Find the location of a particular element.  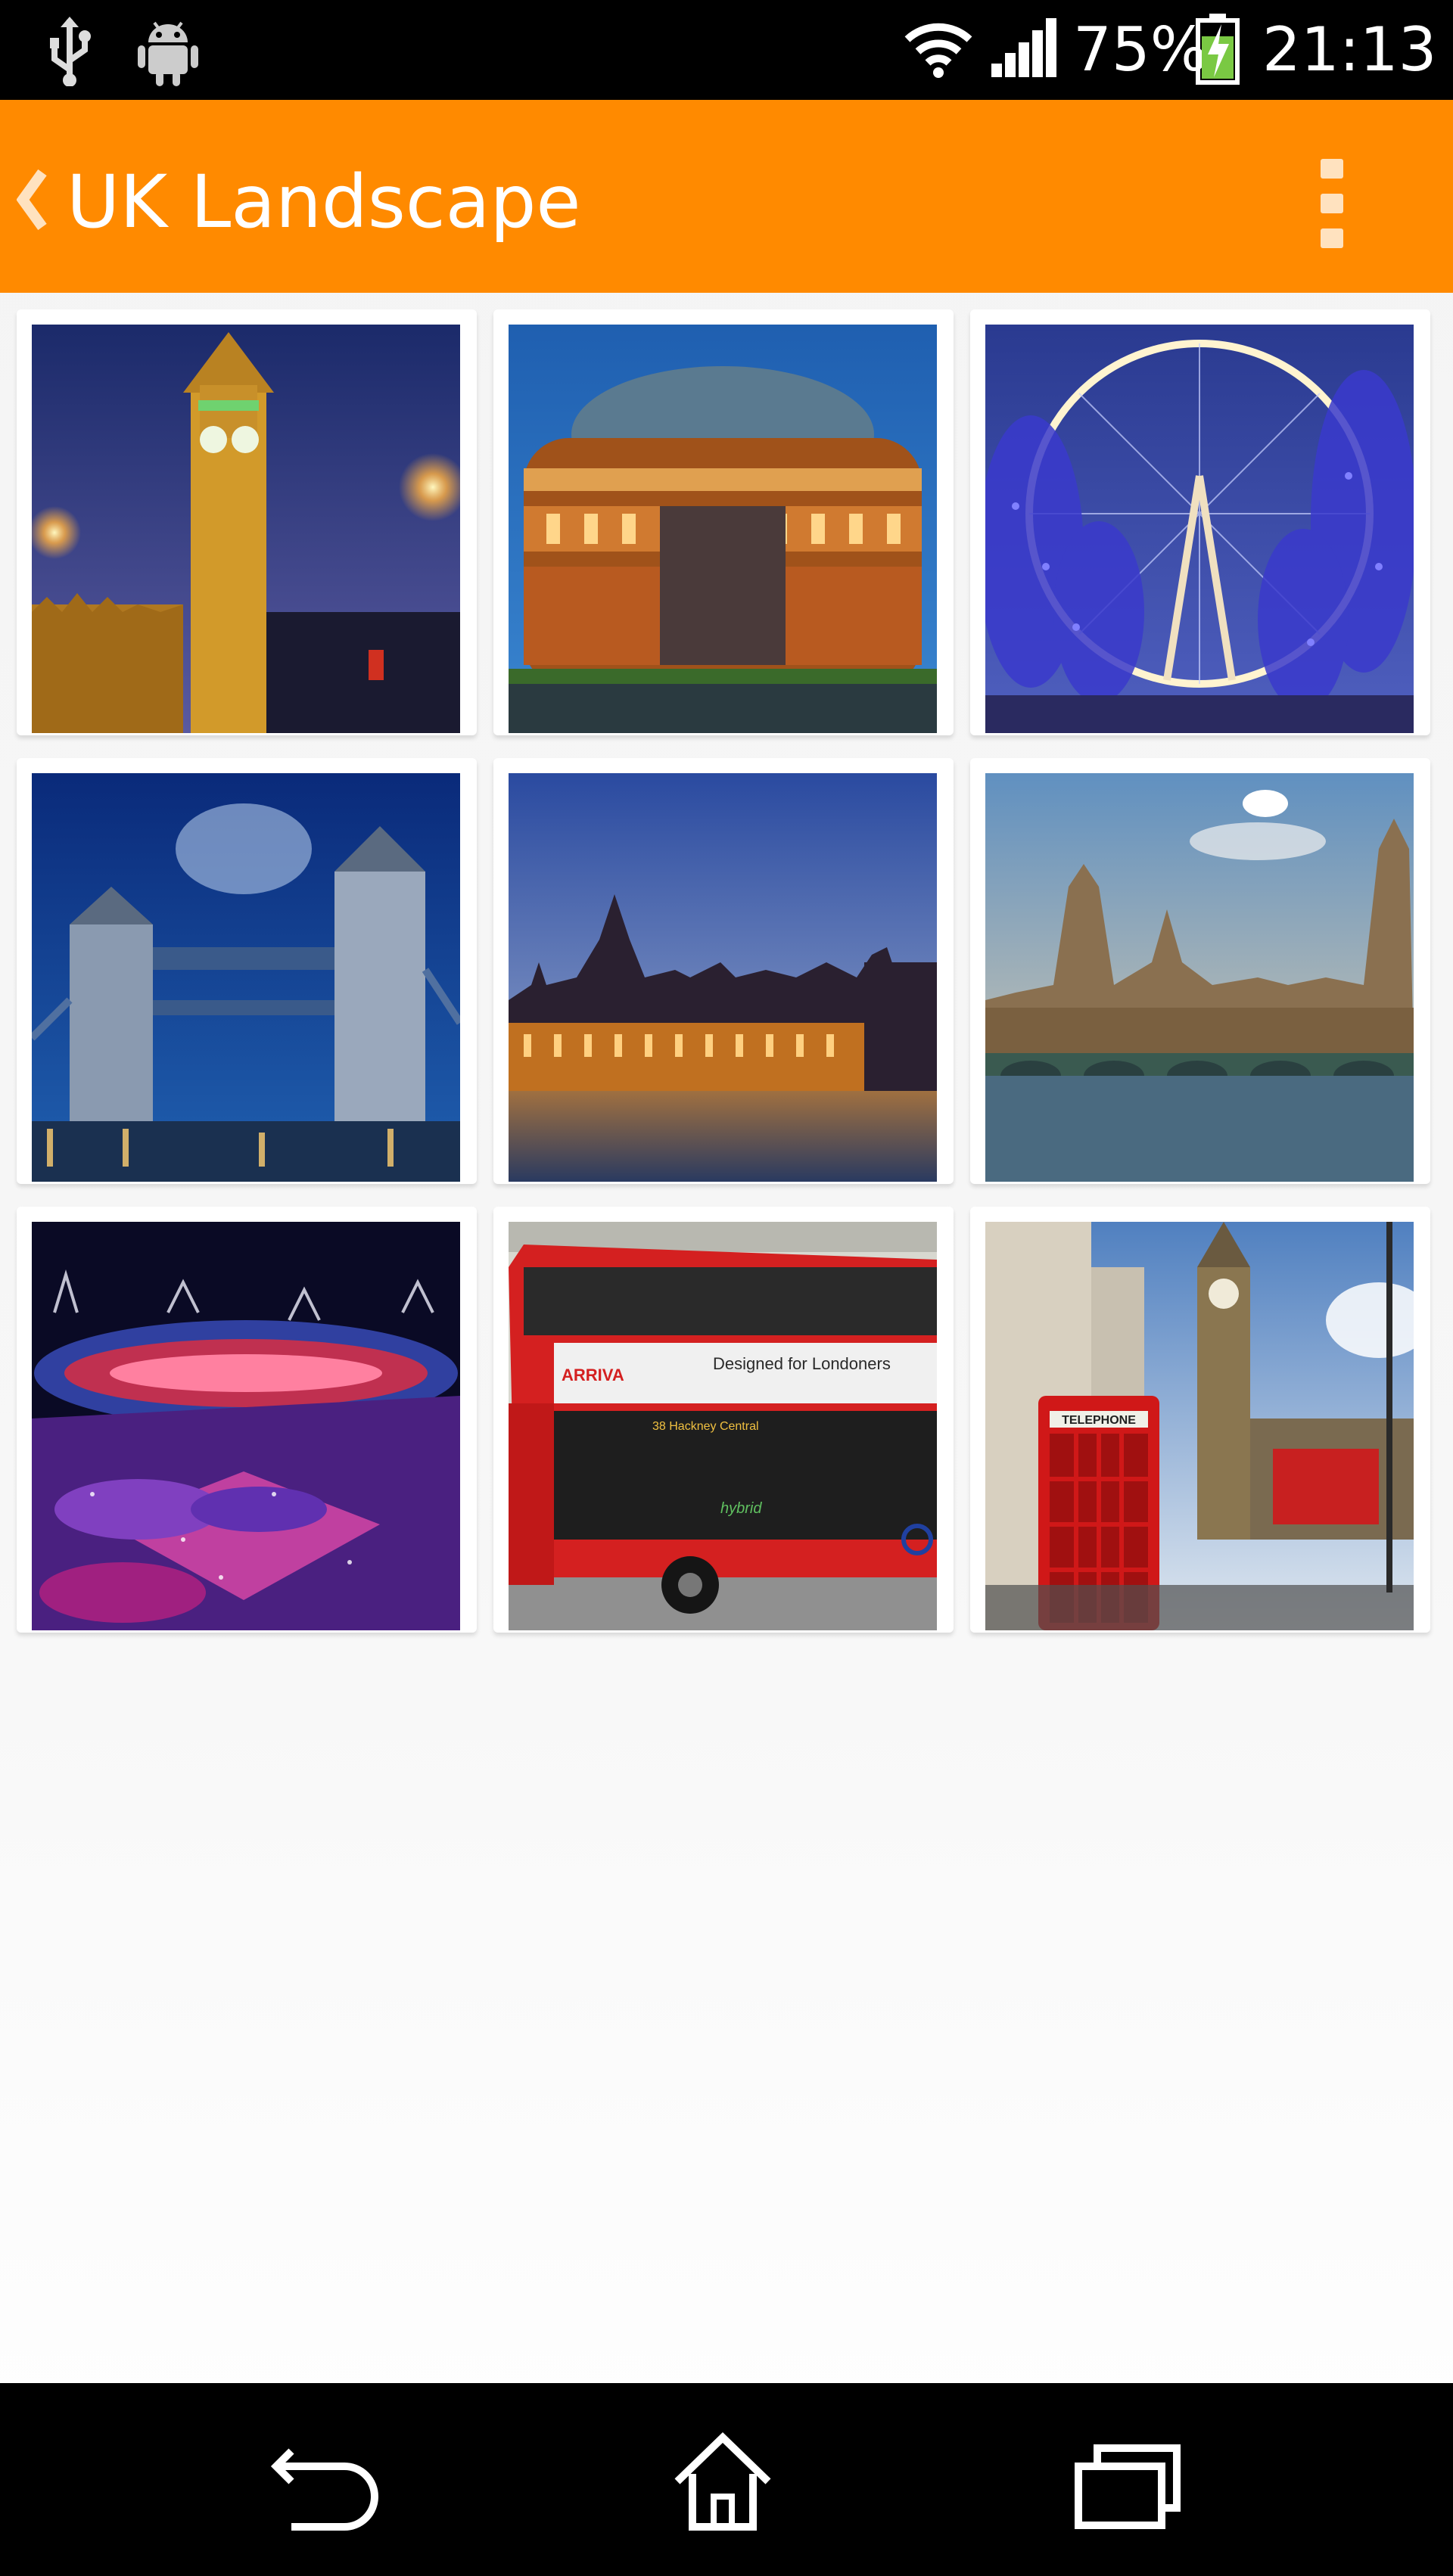

bus-operator-text: ARRIVA is located at coordinates (593, 1375).